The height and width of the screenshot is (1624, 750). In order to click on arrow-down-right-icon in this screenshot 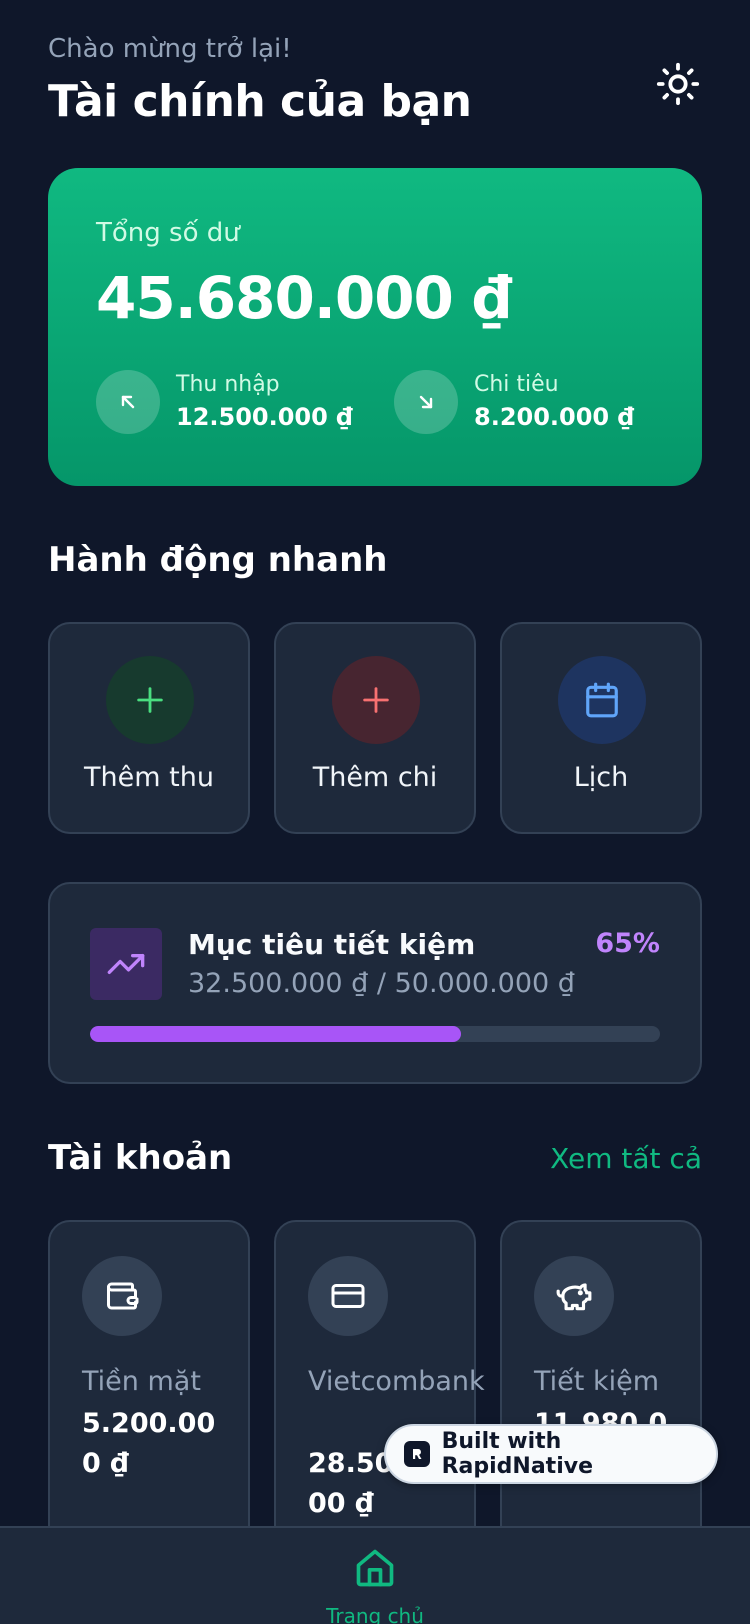, I will do `click(426, 402)`.